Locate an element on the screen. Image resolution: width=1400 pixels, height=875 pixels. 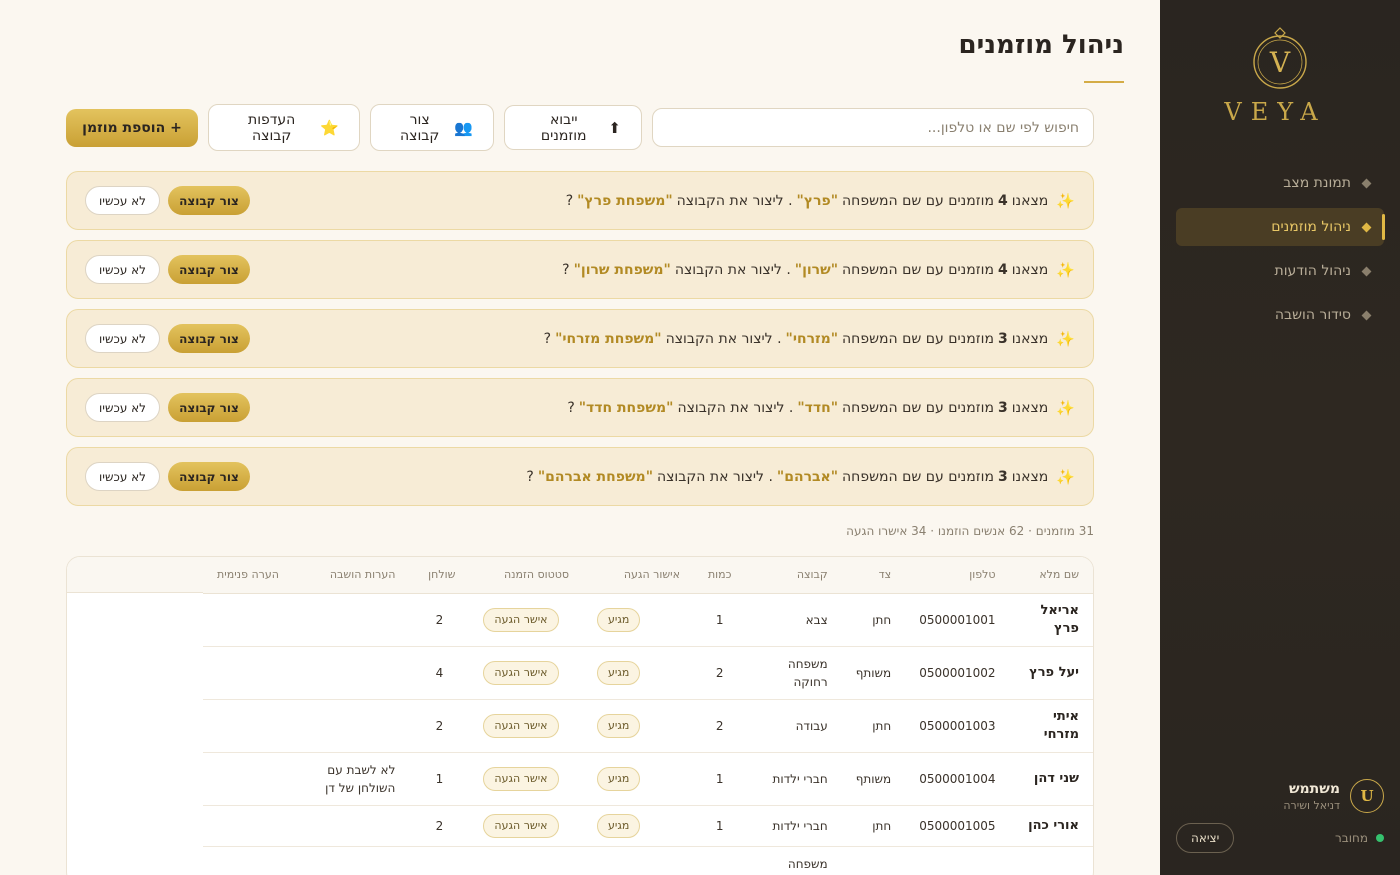
sidebar-item-label: סידור הושבה is located at coordinates (1312, 315).